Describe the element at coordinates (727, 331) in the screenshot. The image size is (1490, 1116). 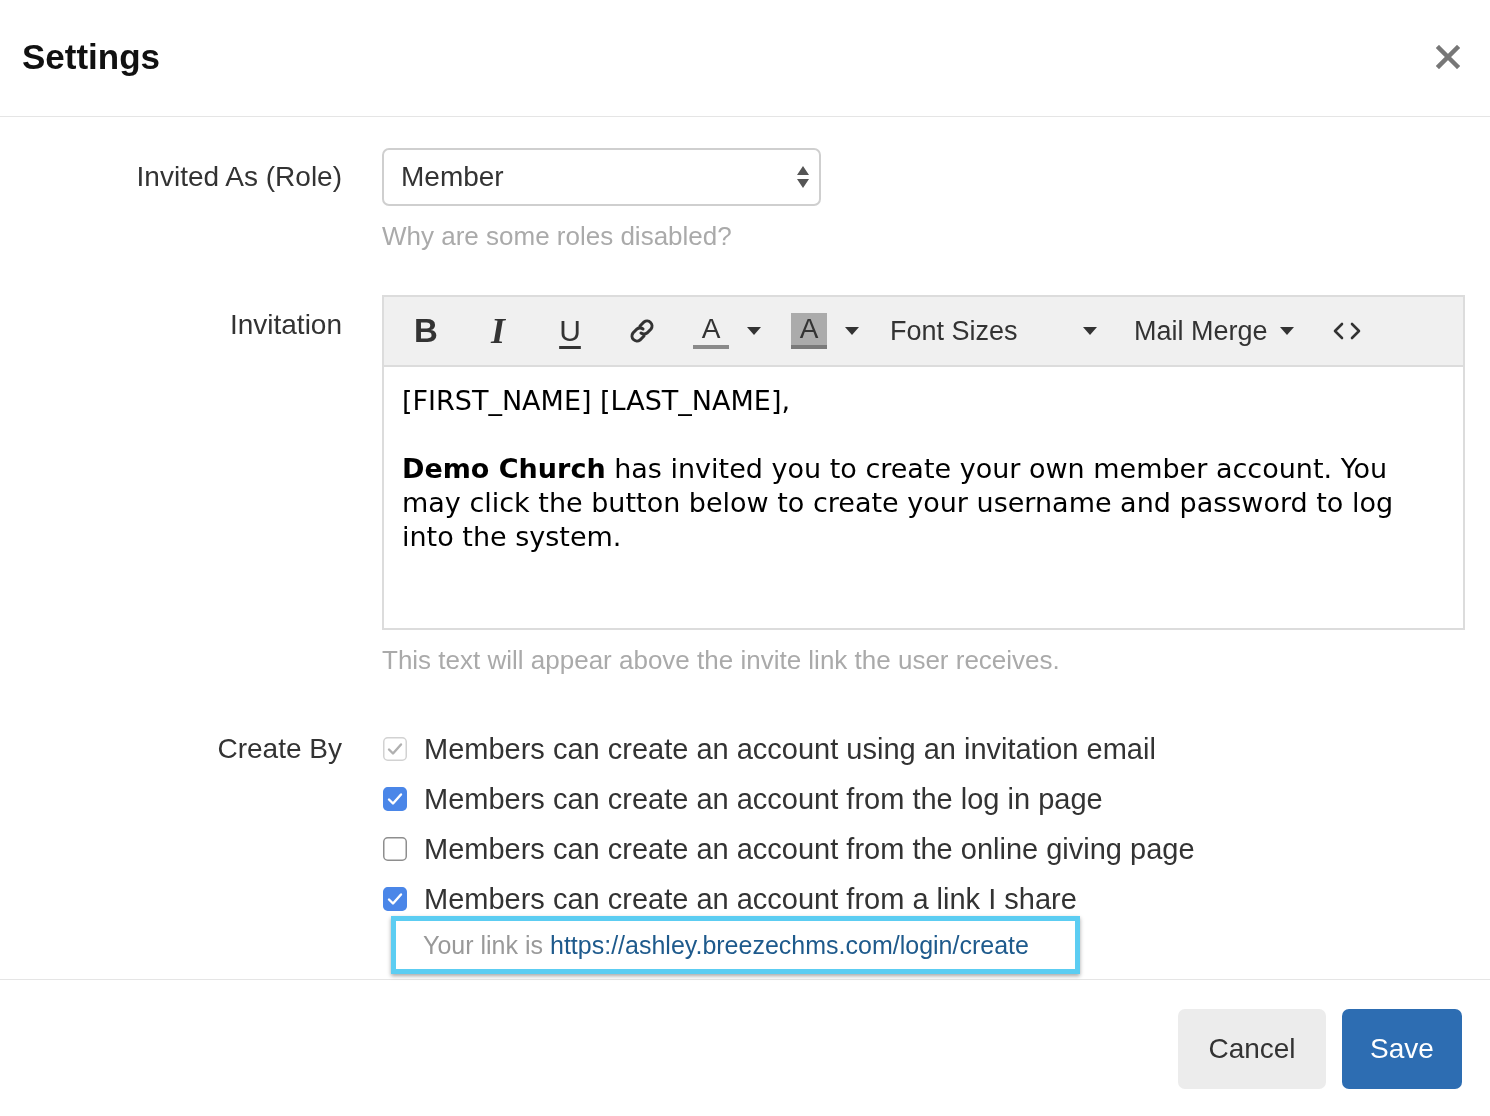
I see `font-color-button: A` at that location.